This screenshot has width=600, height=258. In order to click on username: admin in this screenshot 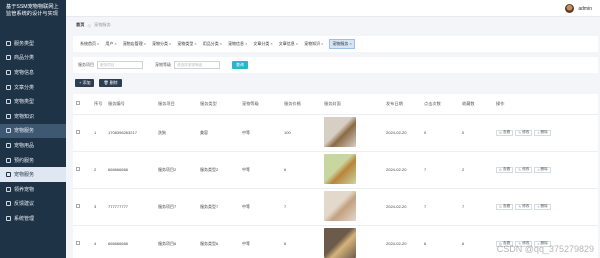, I will do `click(585, 9)`.